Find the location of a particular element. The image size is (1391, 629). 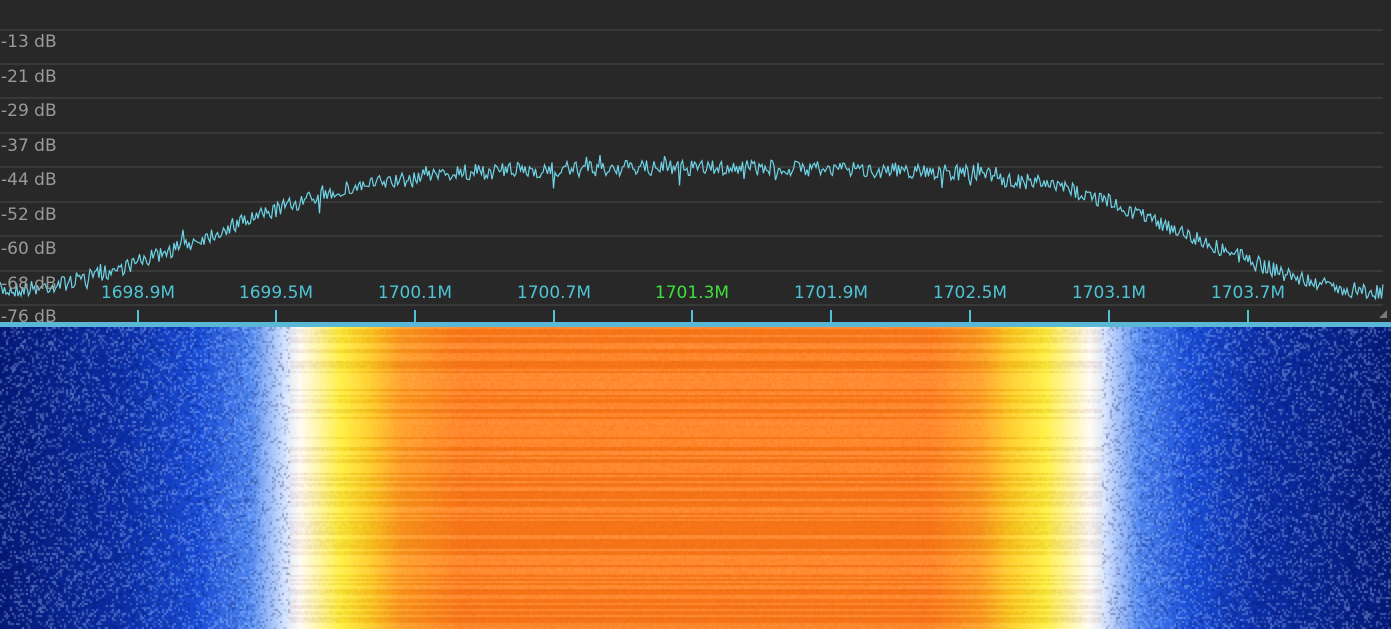

freq-label-1699-5: 1699.5M is located at coordinates (276, 293).